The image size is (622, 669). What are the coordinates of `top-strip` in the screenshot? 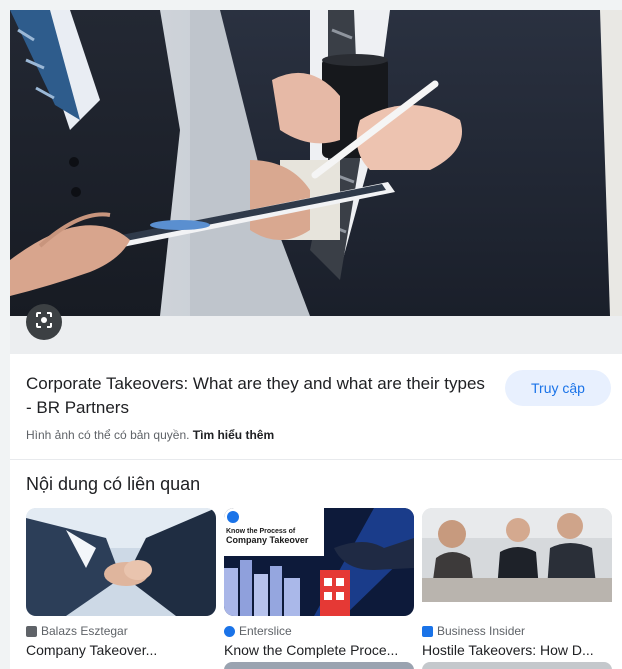 It's located at (311, 5).